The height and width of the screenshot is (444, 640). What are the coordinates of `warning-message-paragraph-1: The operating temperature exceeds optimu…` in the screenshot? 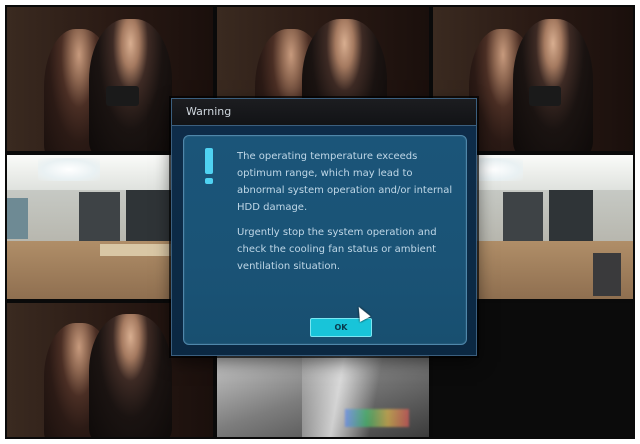 It's located at (345, 182).